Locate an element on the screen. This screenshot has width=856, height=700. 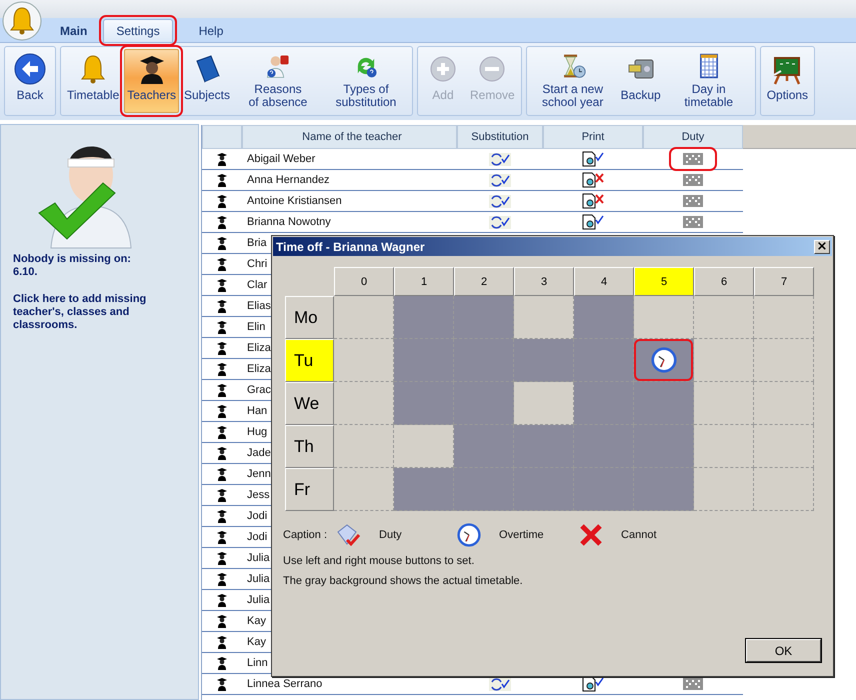
hour-header: 0 is located at coordinates (364, 281).